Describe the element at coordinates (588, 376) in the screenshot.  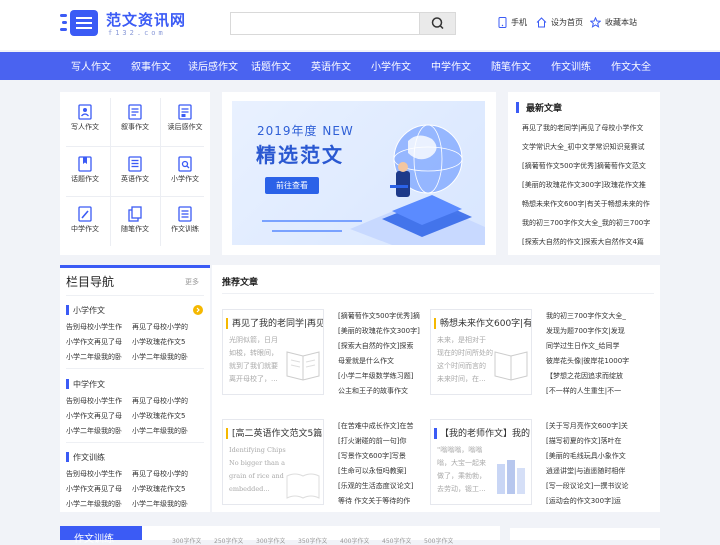
I see `recommend-item: 【梦想之花因追求而绽放` at that location.